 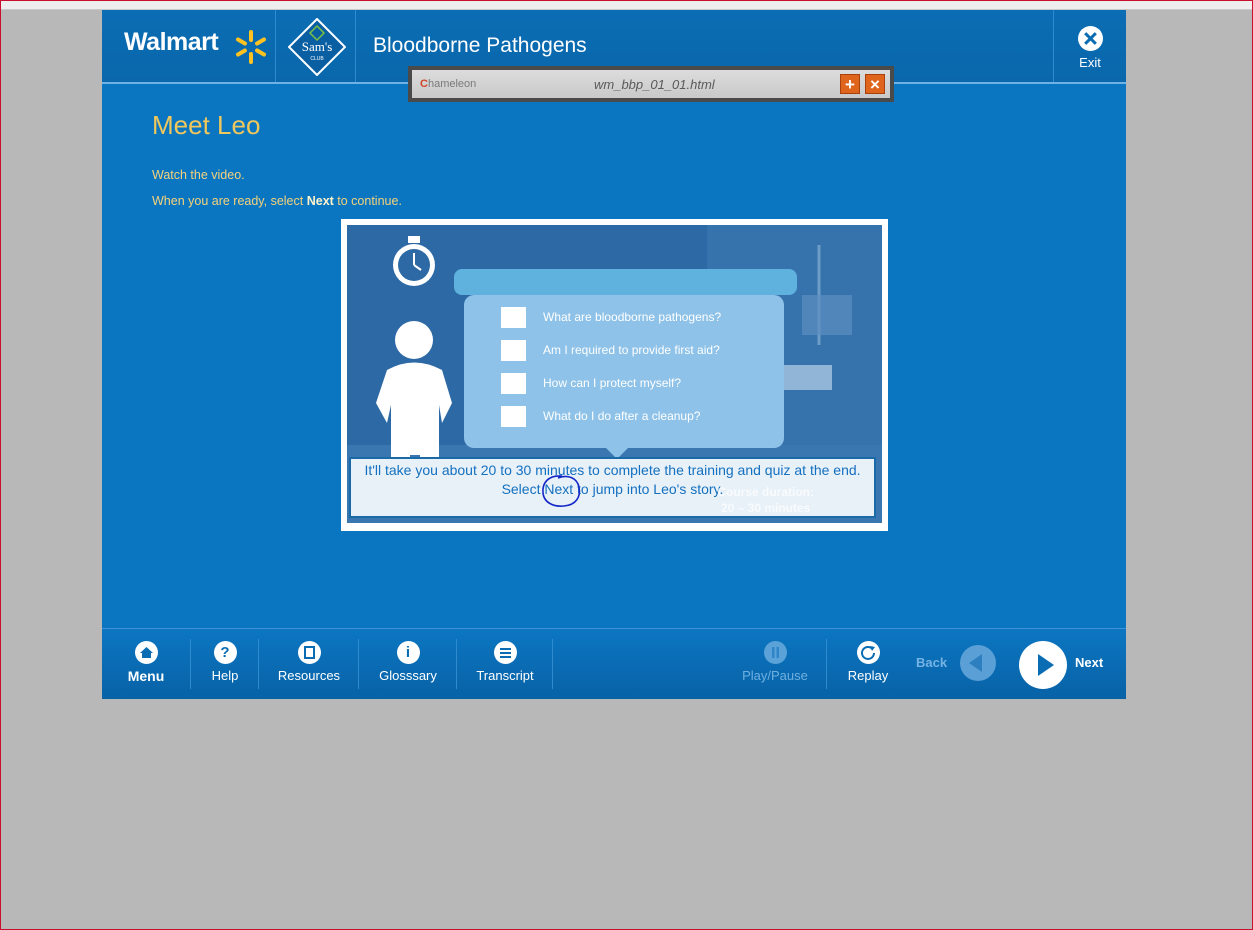 I want to click on replay-icon, so click(x=868, y=652).